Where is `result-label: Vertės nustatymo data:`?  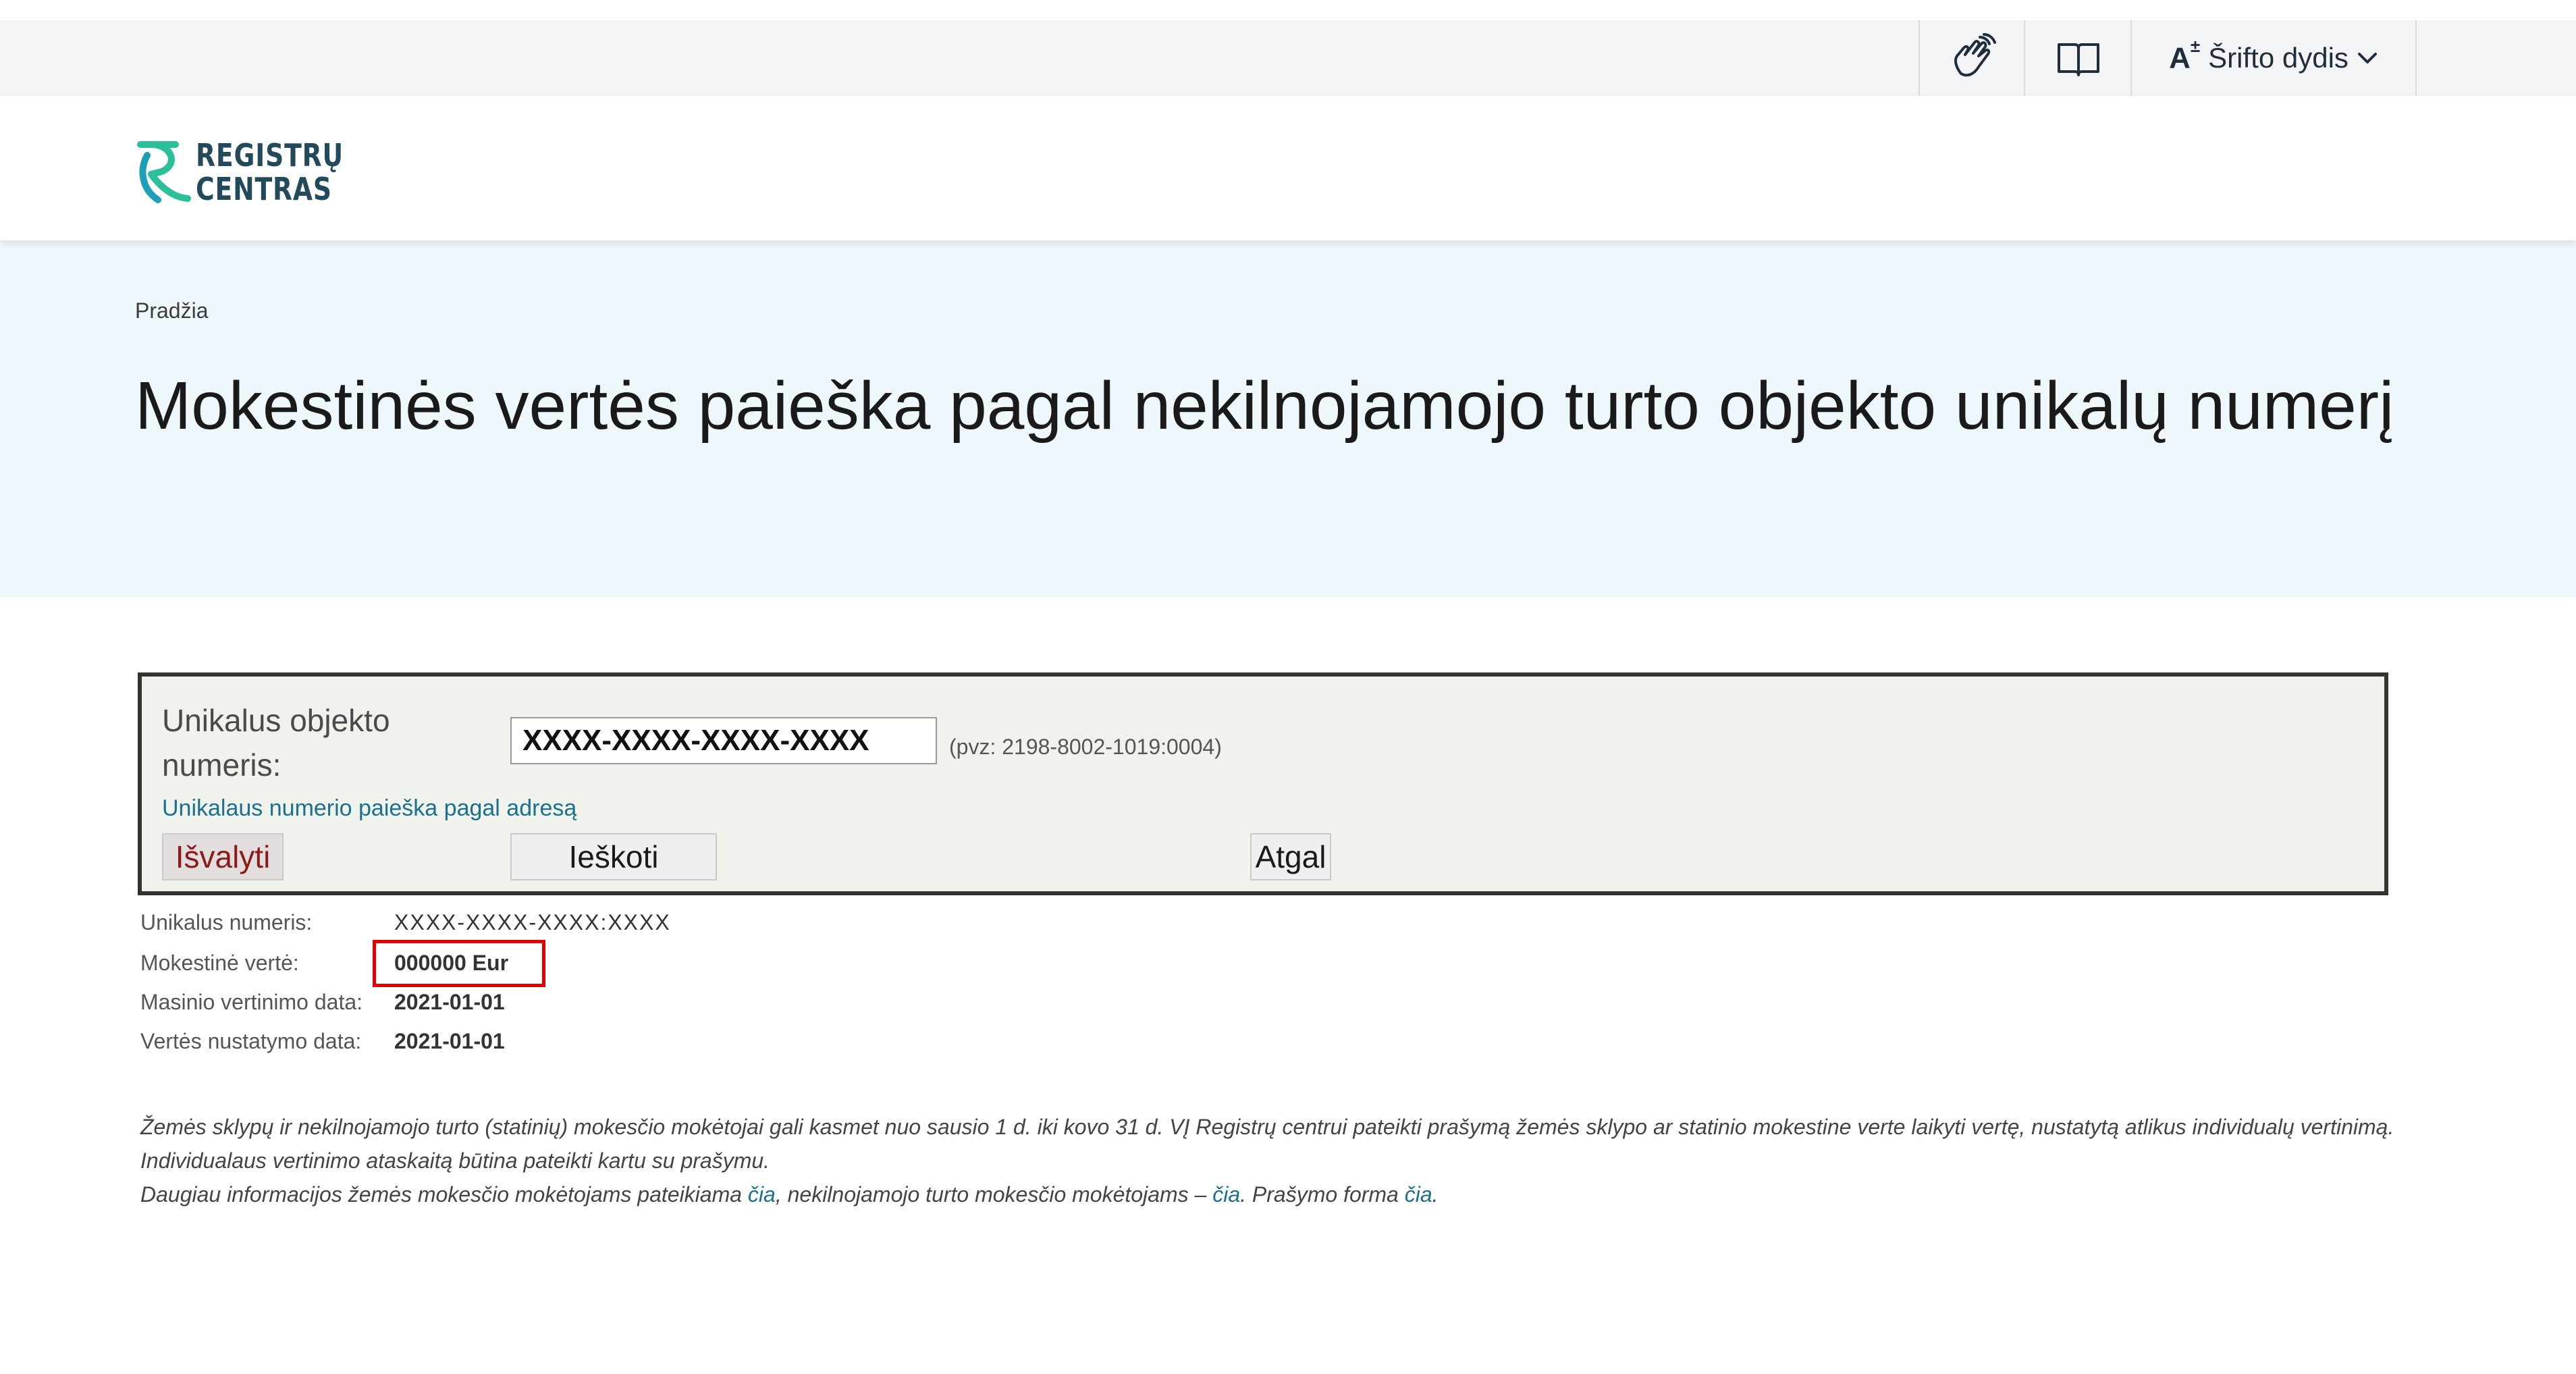 result-label: Vertės nustatymo data: is located at coordinates (251, 1041).